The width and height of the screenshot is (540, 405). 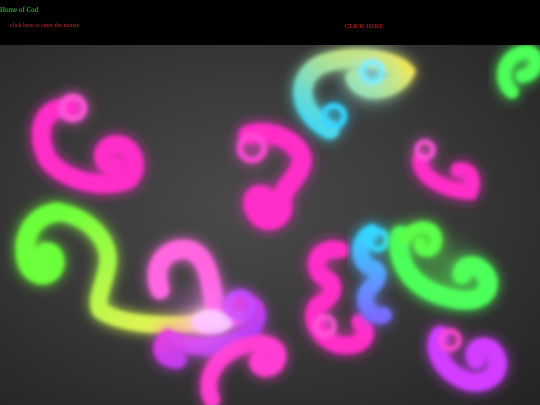 What do you see at coordinates (446, 169) in the screenshot?
I see `swirl-pink-right` at bounding box center [446, 169].